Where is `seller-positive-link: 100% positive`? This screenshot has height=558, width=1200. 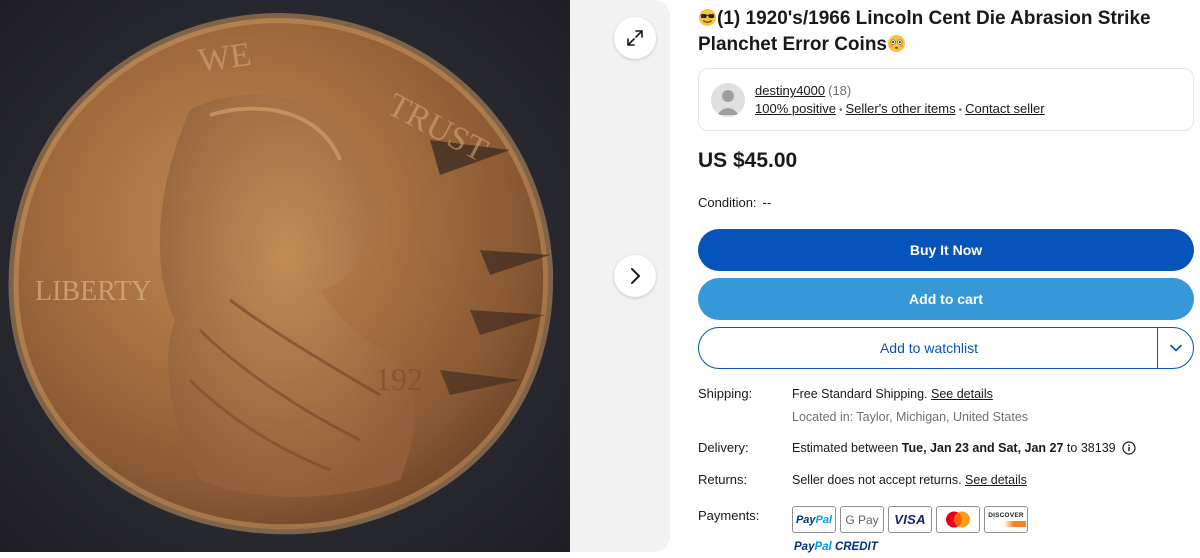 seller-positive-link: 100% positive is located at coordinates (795, 108).